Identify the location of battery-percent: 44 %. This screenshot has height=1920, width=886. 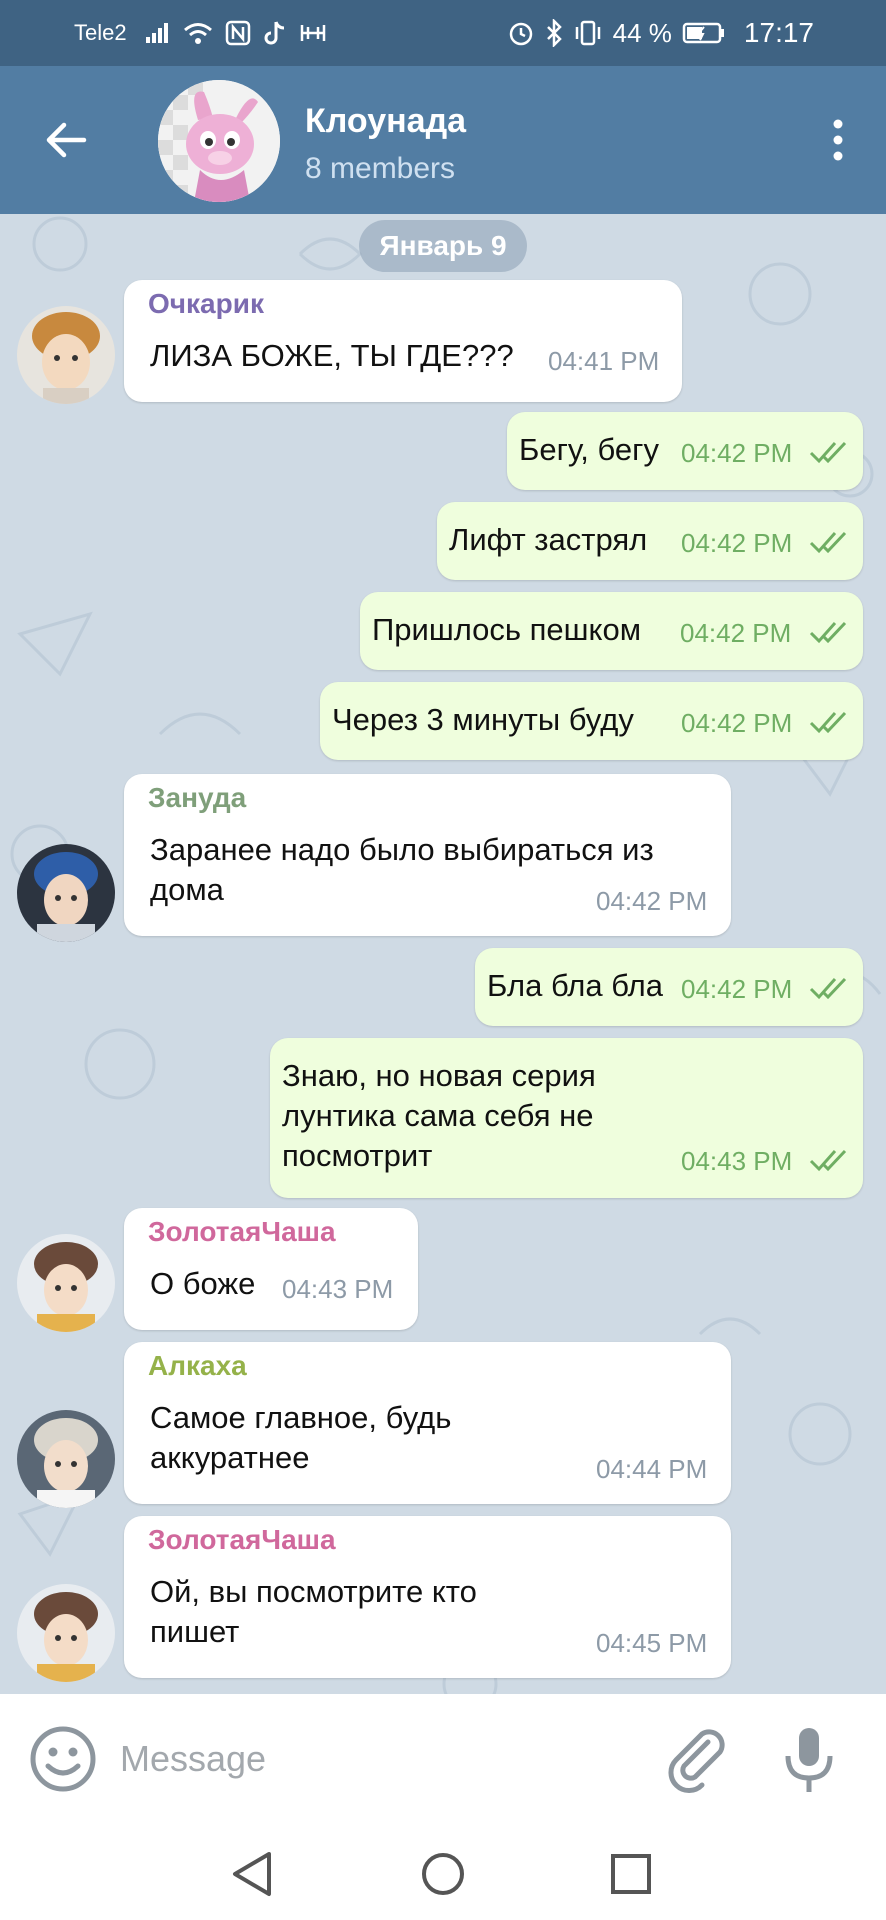
(642, 32).